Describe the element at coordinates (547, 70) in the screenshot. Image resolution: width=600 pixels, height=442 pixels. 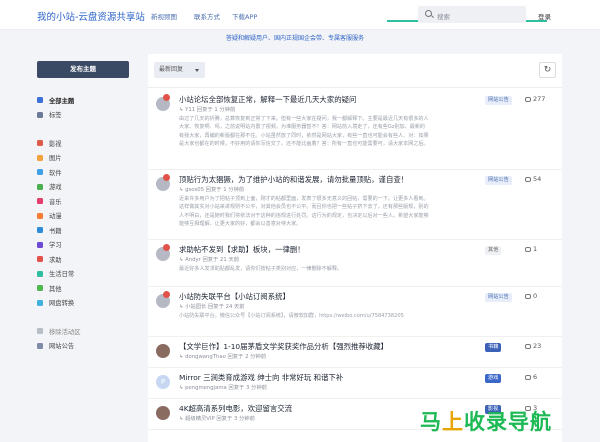
I see `refresh-button: ↻` at that location.